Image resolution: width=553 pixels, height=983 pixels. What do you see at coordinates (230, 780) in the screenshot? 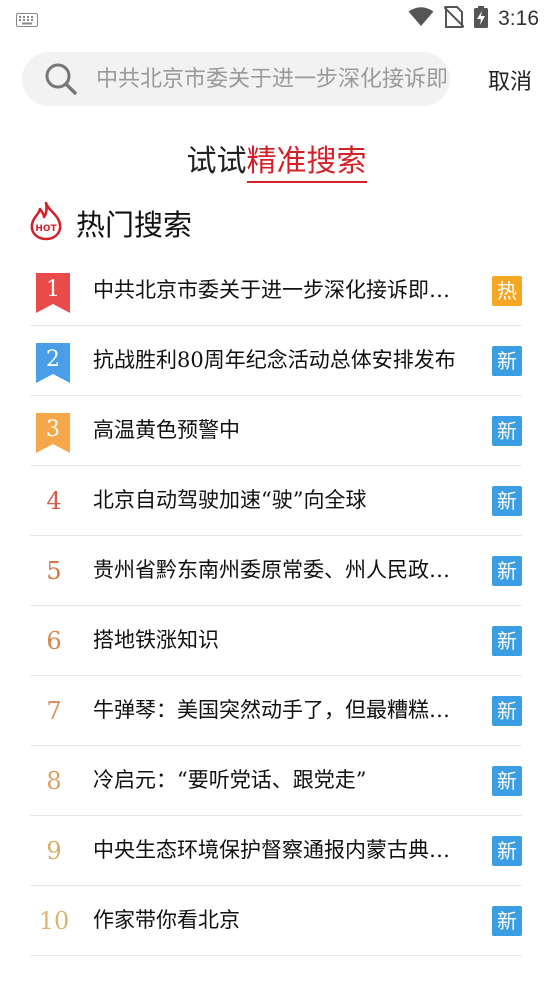
I see `hot-search-title-text: 冷启元：“要听党话、跟党走”` at bounding box center [230, 780].